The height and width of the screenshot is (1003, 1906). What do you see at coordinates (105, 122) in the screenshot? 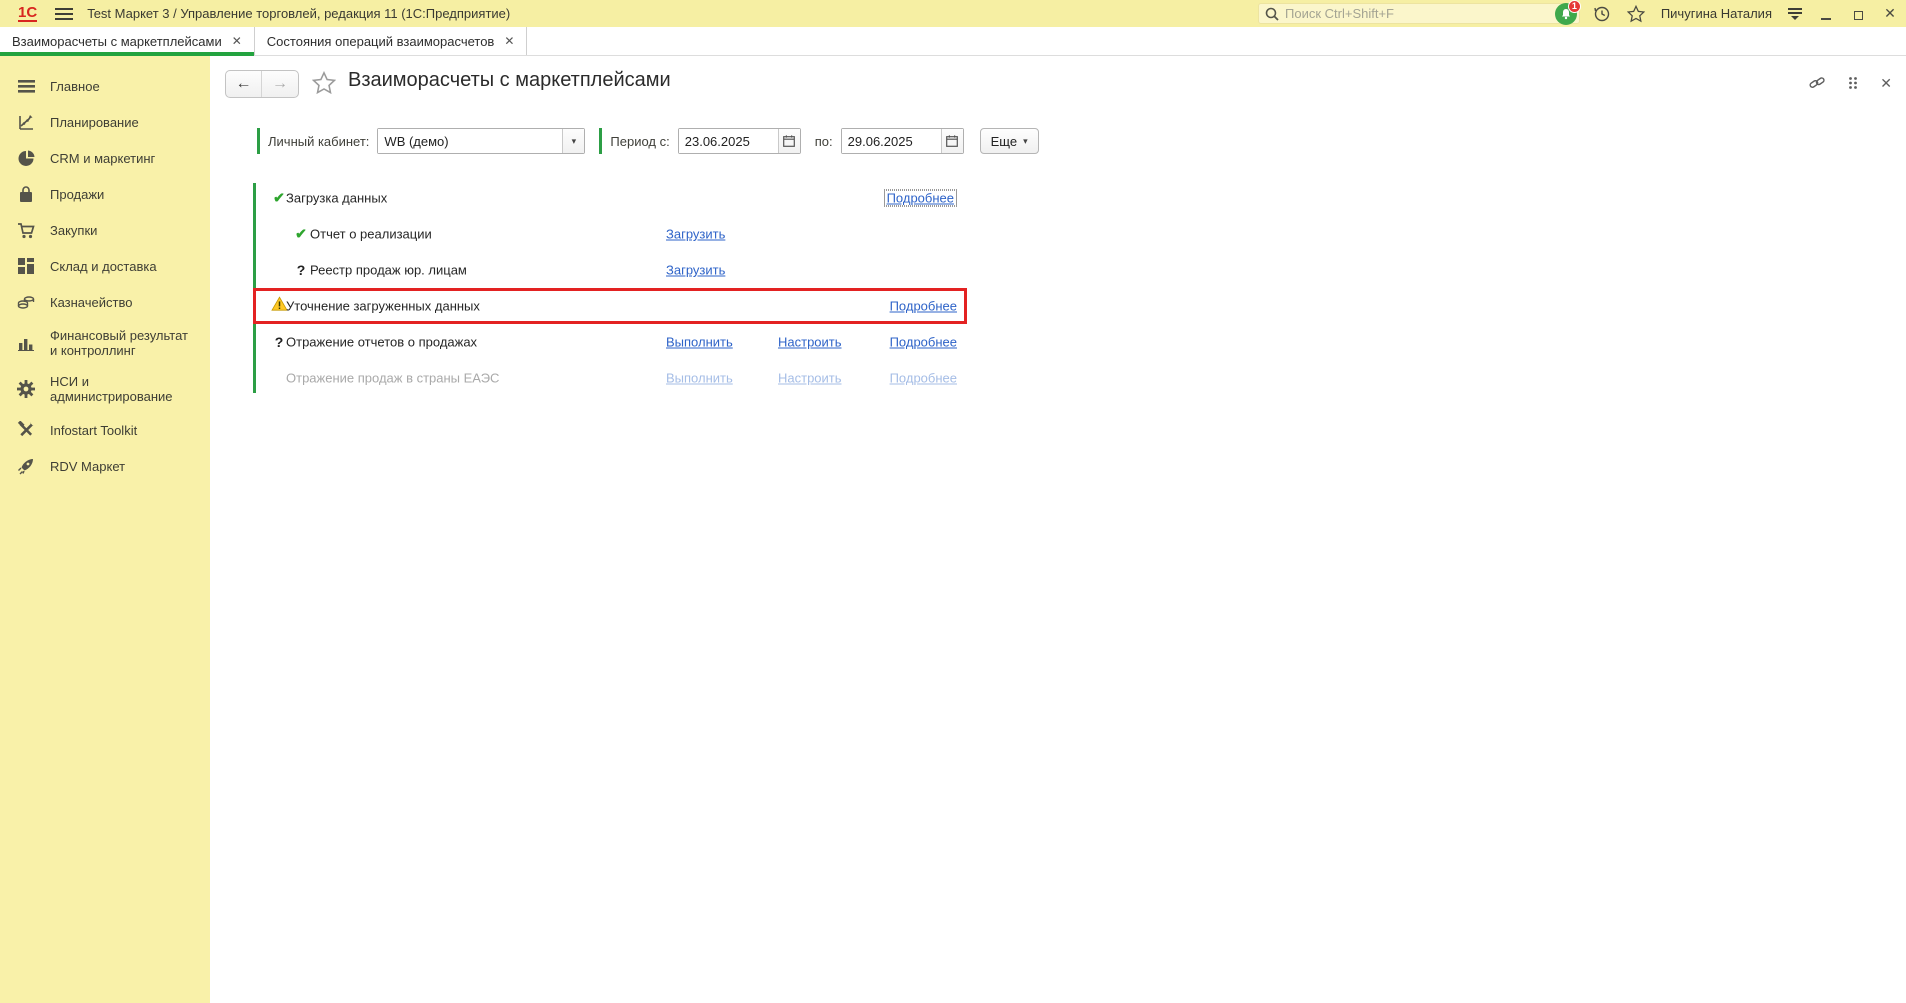
I see `sidebar-item-planning: Планирование` at bounding box center [105, 122].